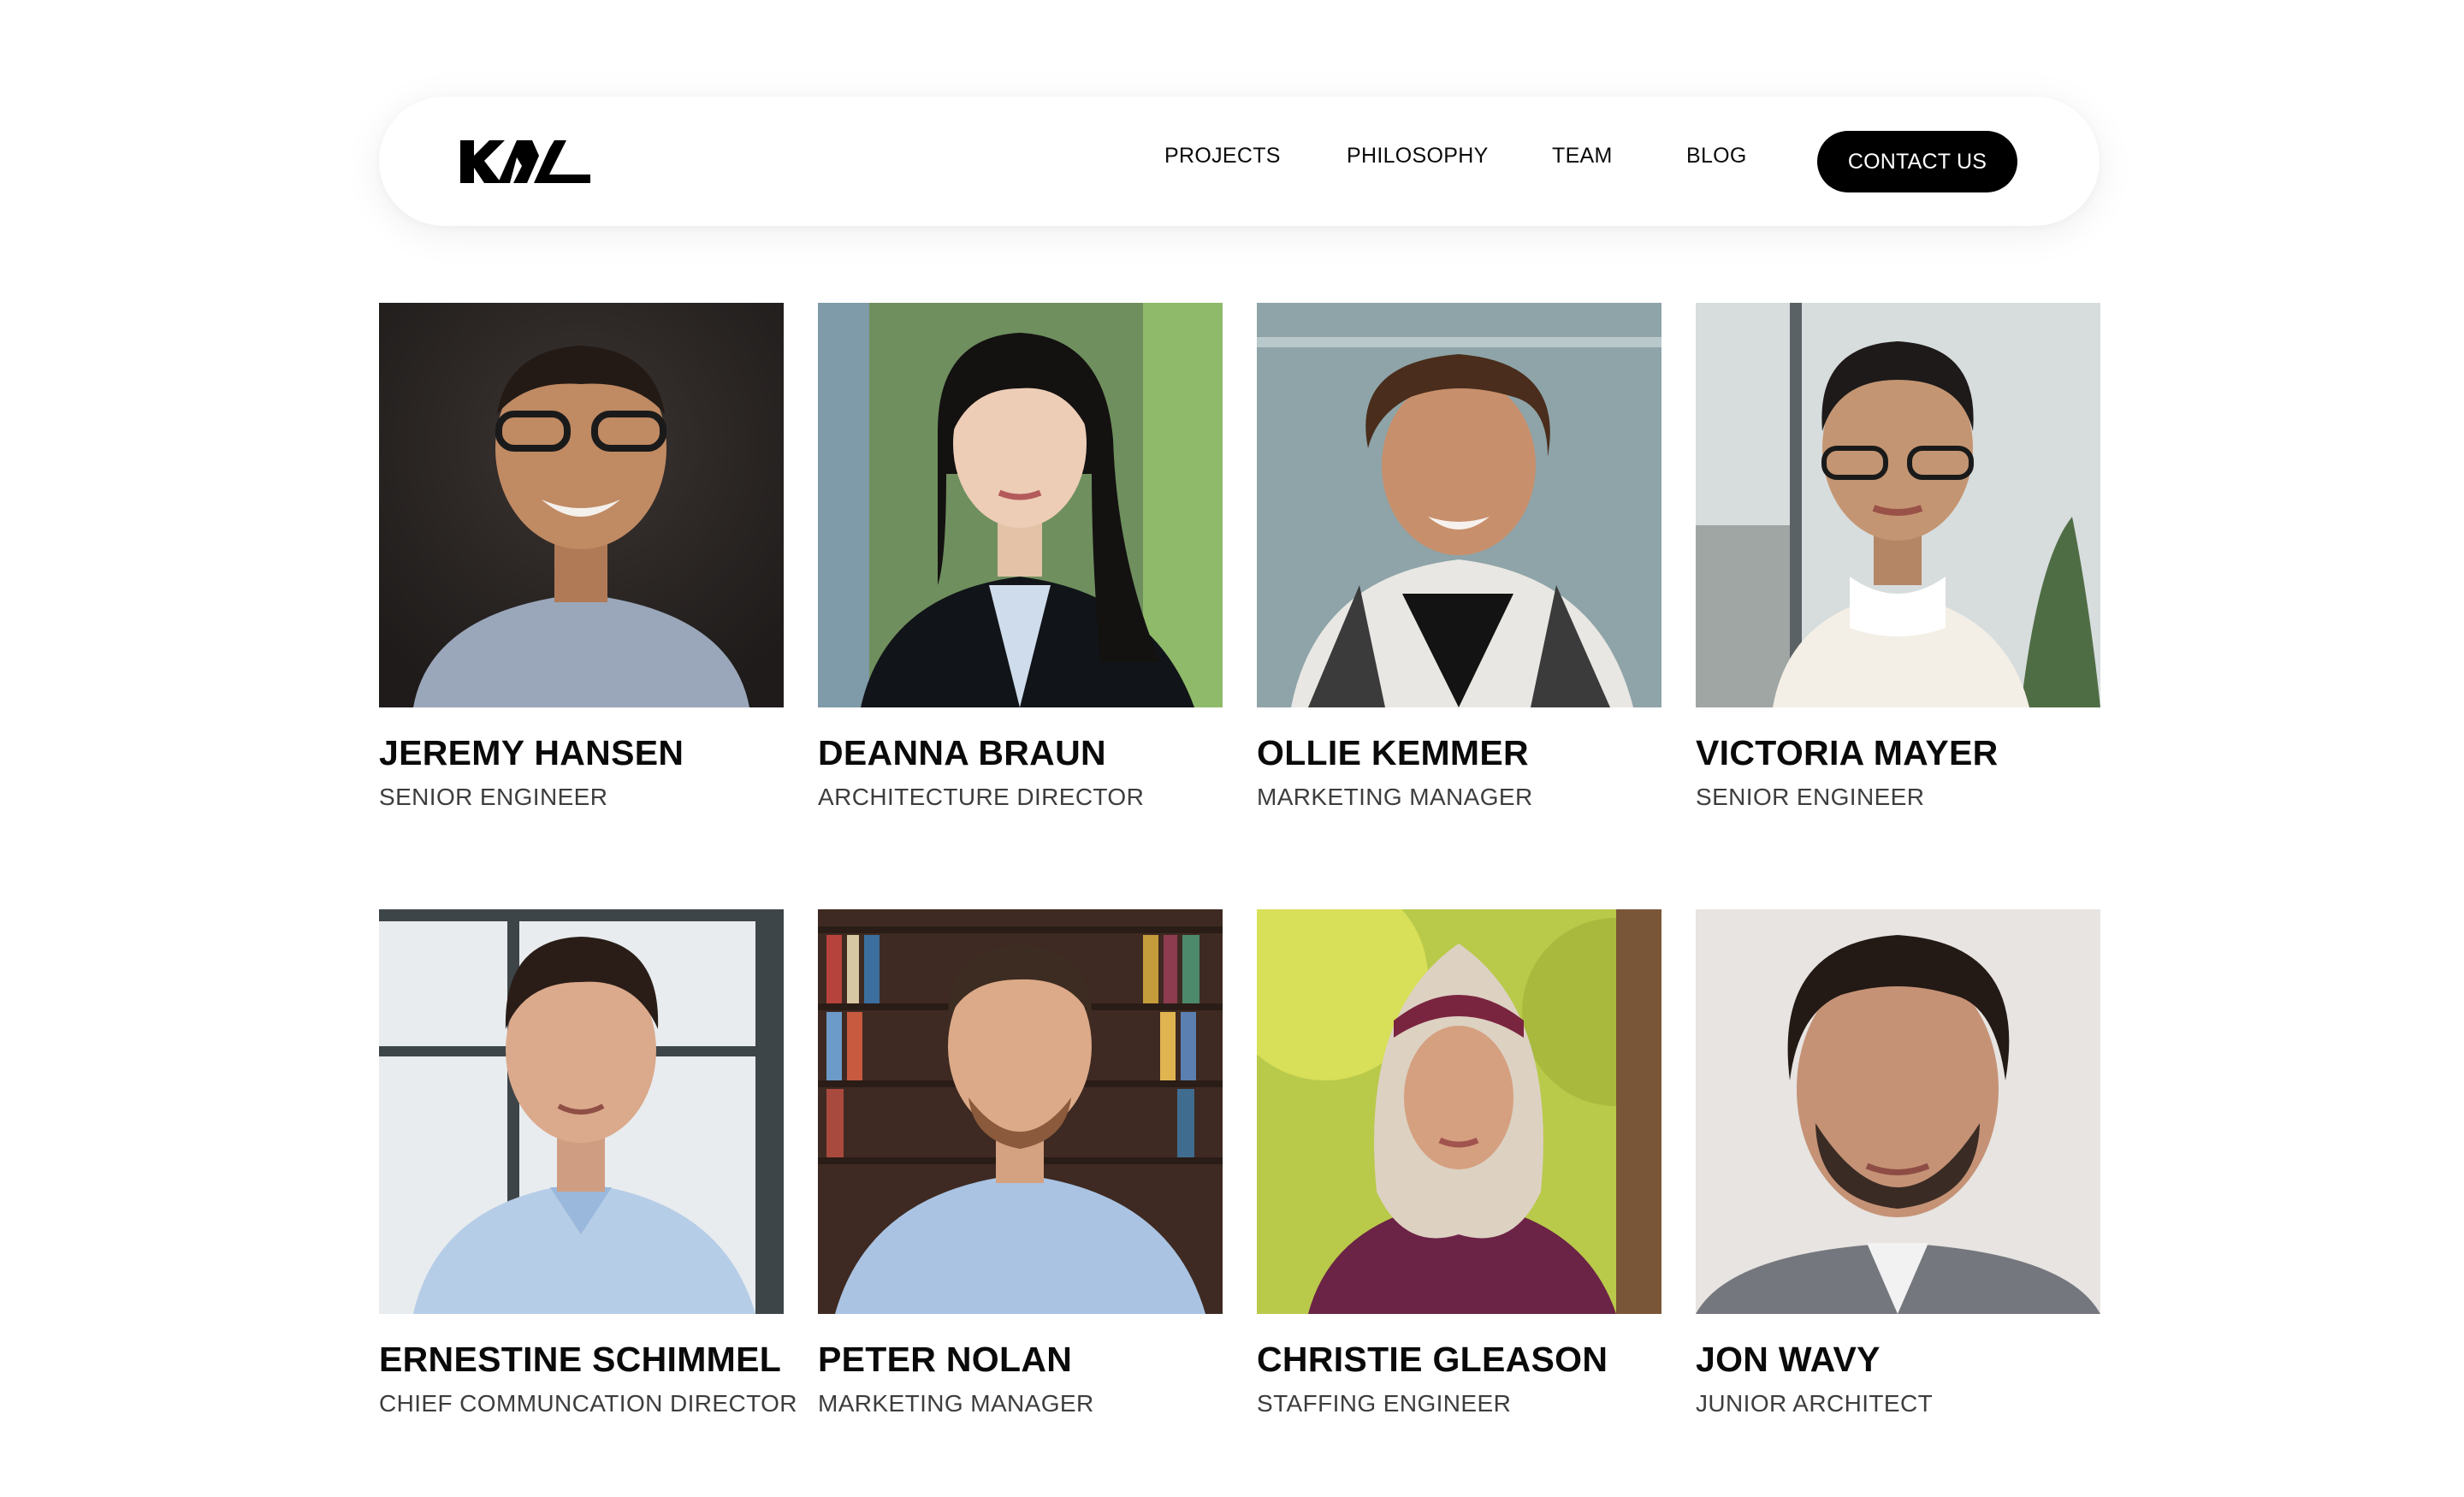  Describe the element at coordinates (1393, 752) in the screenshot. I see `member-name: OLLIE KEMMER` at that location.